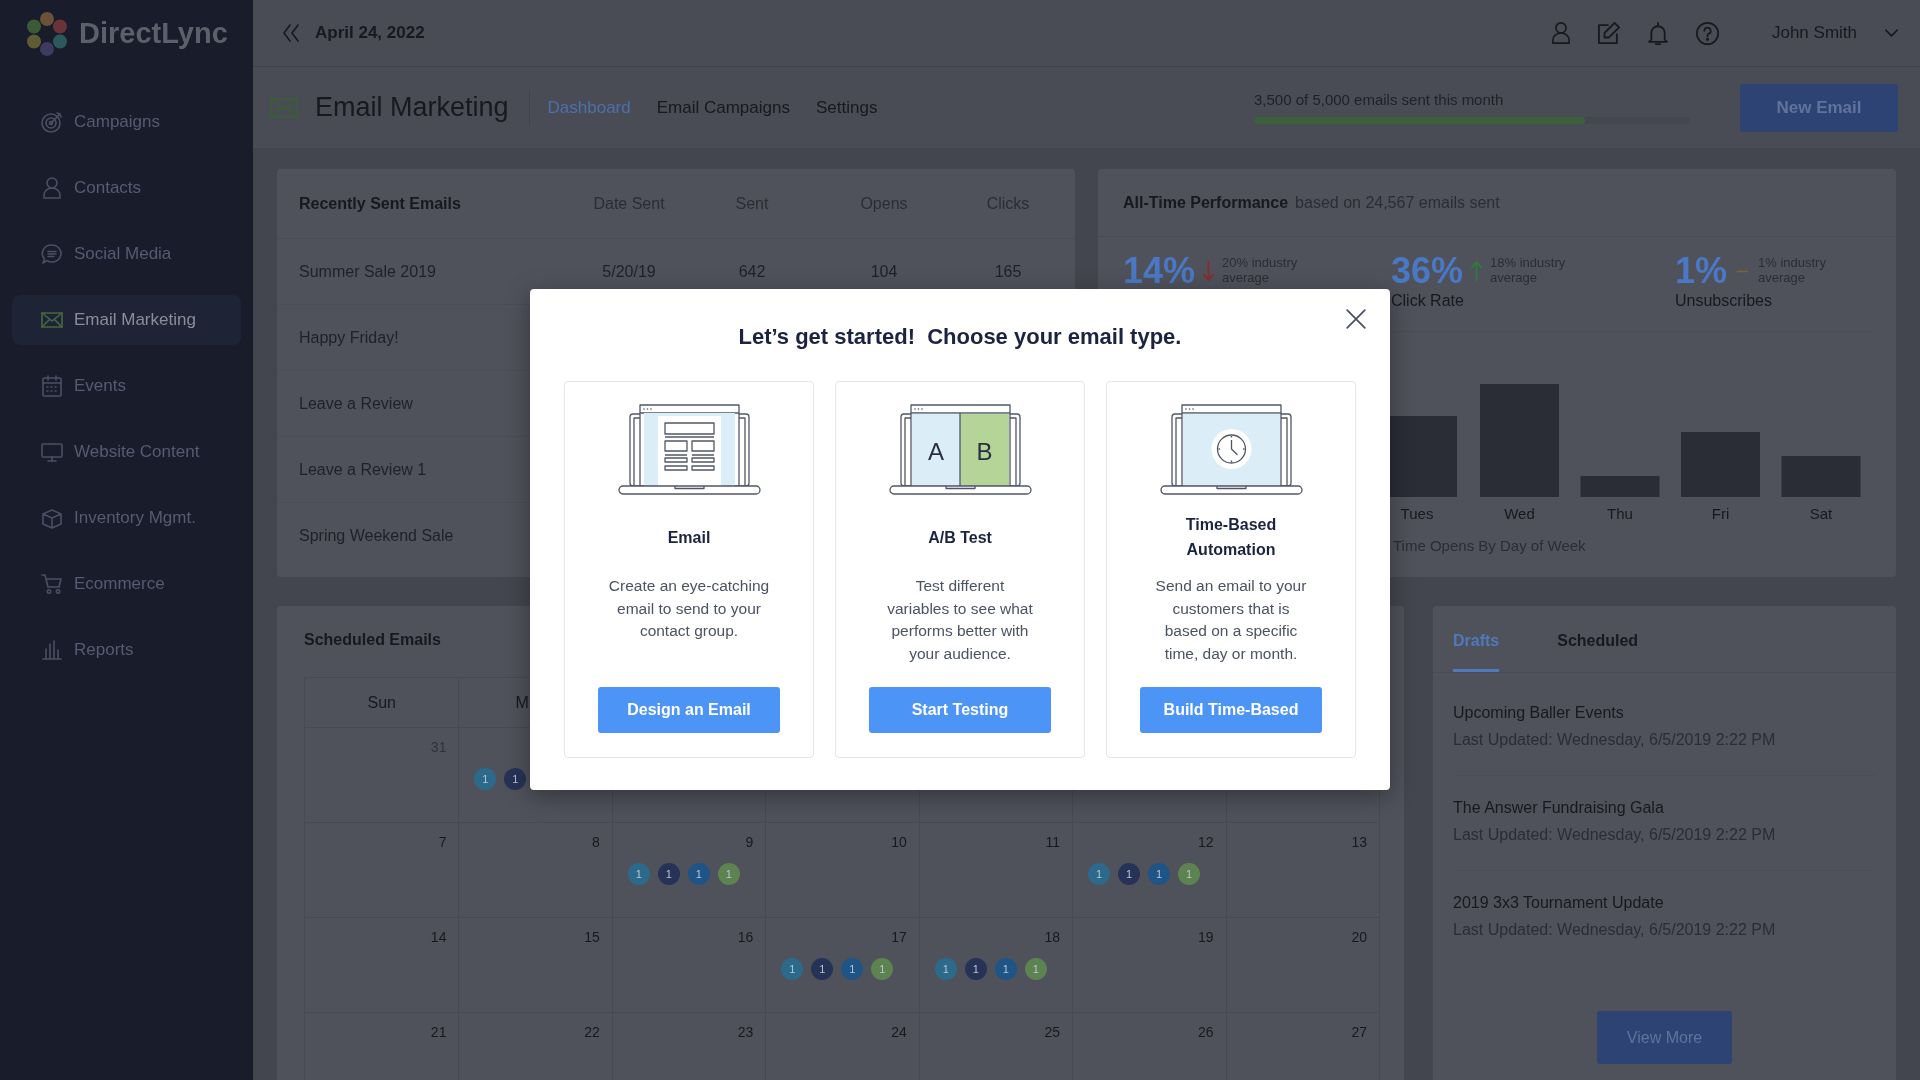 Image resolution: width=1920 pixels, height=1080 pixels. What do you see at coordinates (126, 320) in the screenshot?
I see `sidebar-item: Email Marketing` at bounding box center [126, 320].